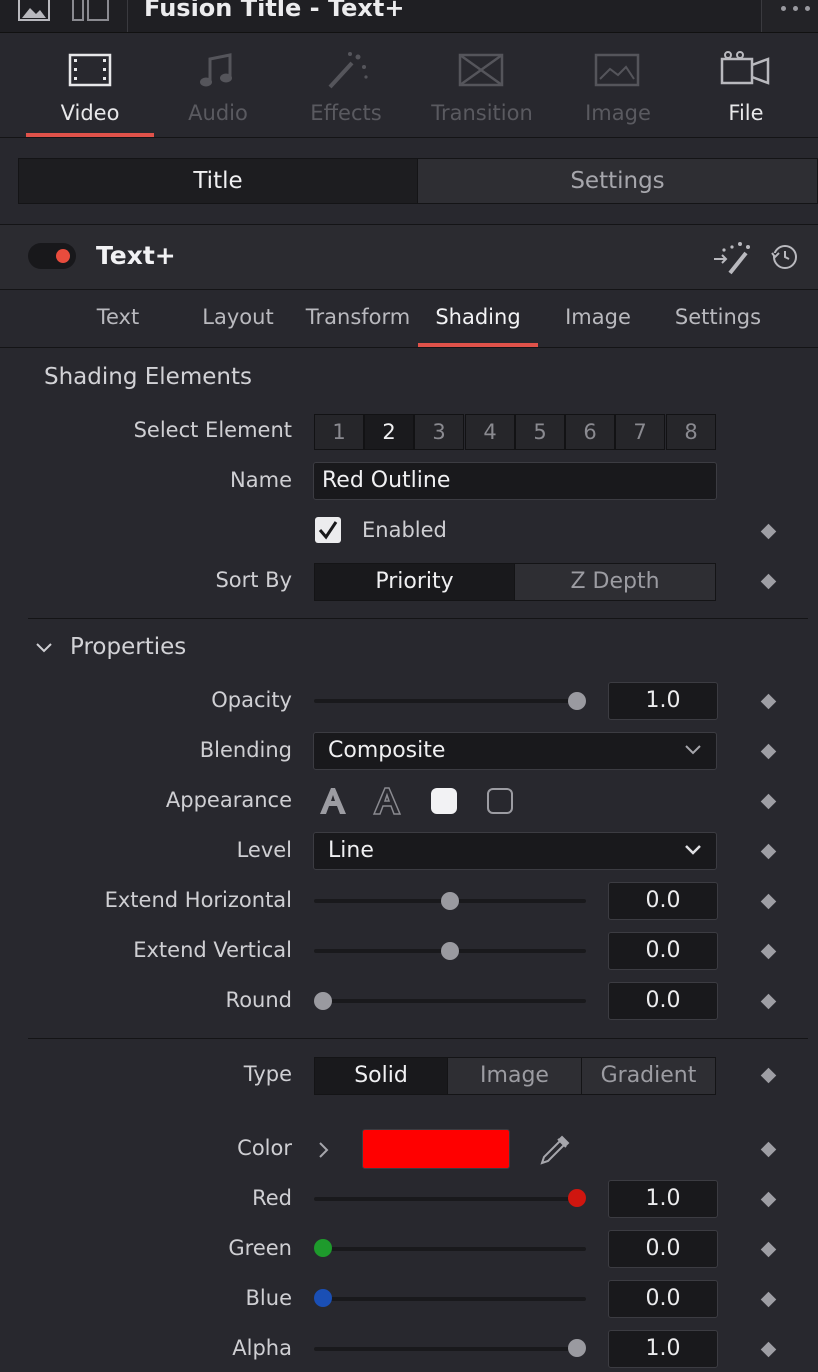  I want to click on alpha-slider-knob, so click(577, 1348).